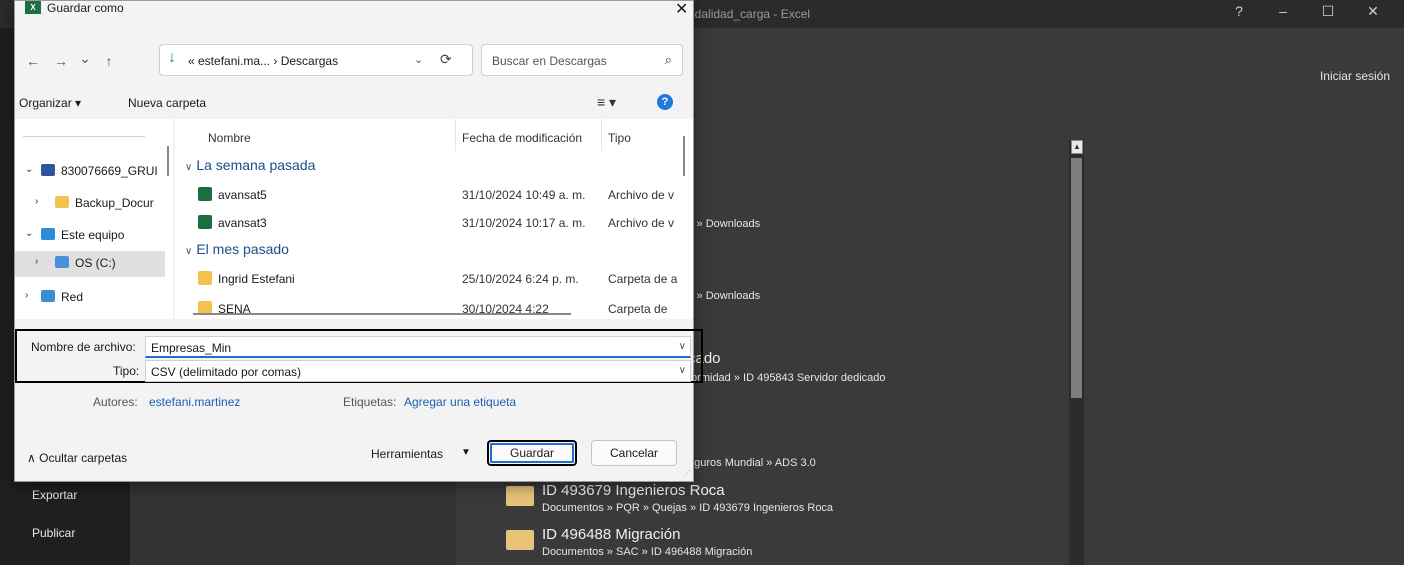 The image size is (1404, 565). Describe the element at coordinates (191, 348) in the screenshot. I see `filename-value: Empresas_Min` at that location.